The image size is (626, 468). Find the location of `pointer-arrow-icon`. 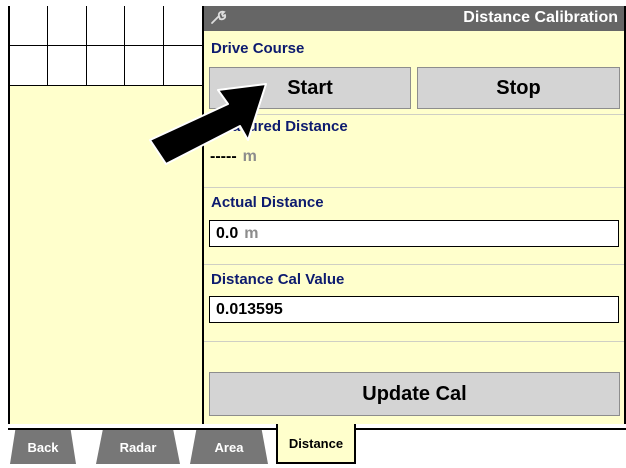

pointer-arrow-icon is located at coordinates (208, 124).